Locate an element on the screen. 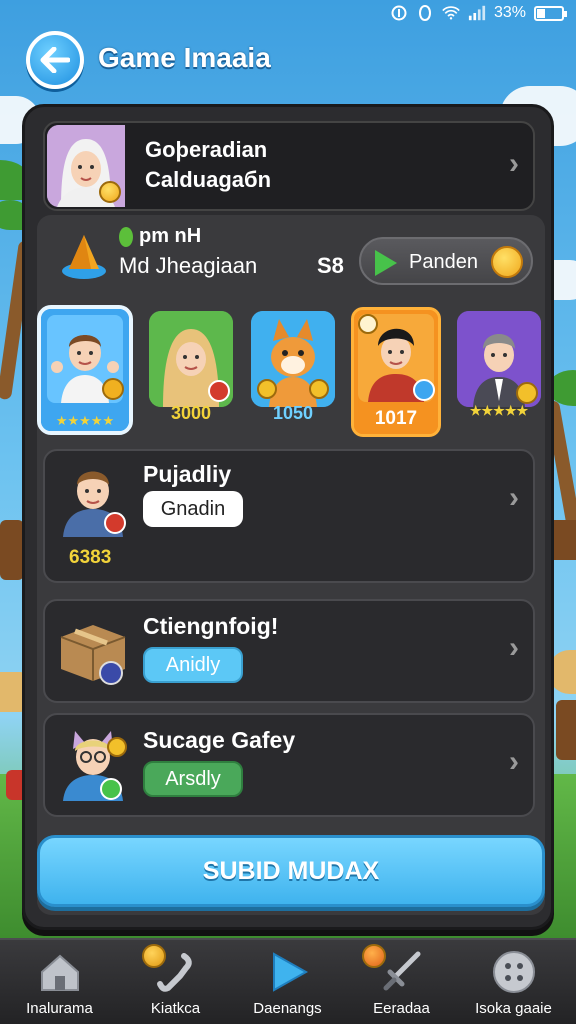 This screenshot has width=576, height=1024. nav-item-sword: Eeradaa is located at coordinates (401, 982).